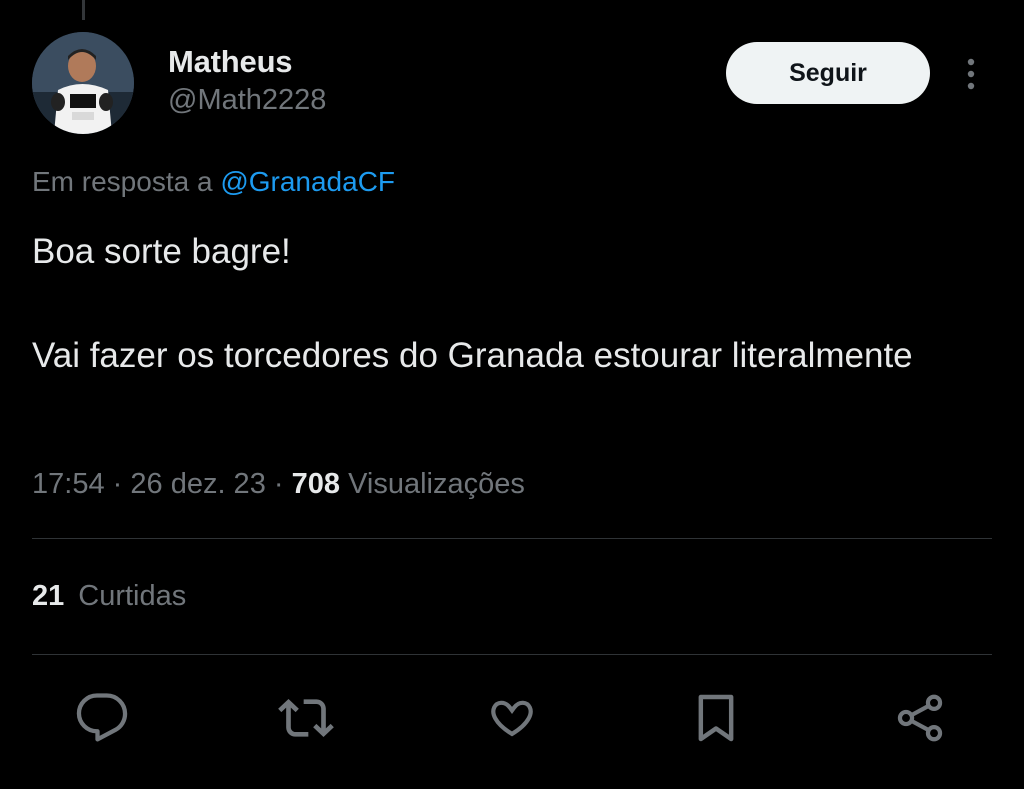 This screenshot has width=1024, height=789. I want to click on like-icon, so click(512, 718).